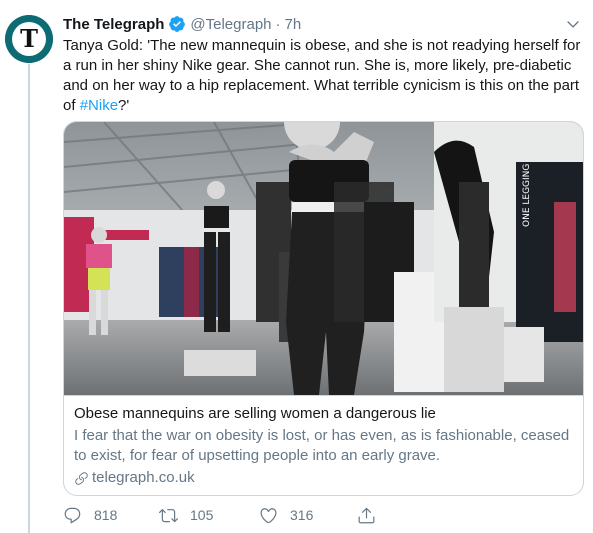 The height and width of the screenshot is (533, 593). I want to click on avatar-letter: T, so click(29, 38).